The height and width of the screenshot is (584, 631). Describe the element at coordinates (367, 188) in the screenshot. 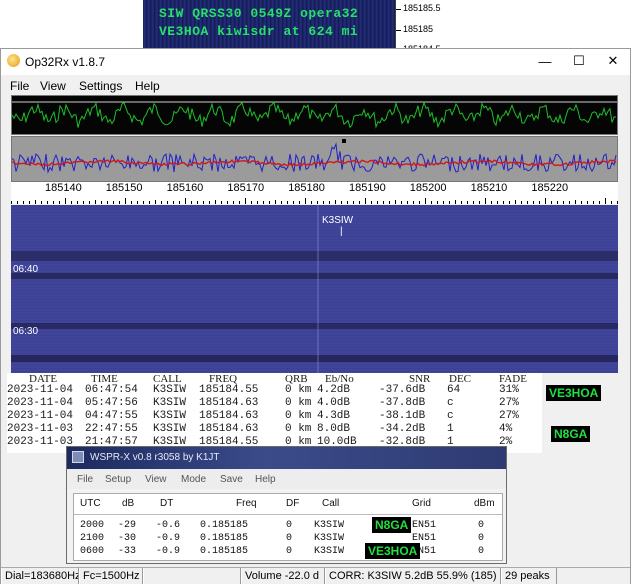

I see `frequency-scale-label: 185190` at that location.